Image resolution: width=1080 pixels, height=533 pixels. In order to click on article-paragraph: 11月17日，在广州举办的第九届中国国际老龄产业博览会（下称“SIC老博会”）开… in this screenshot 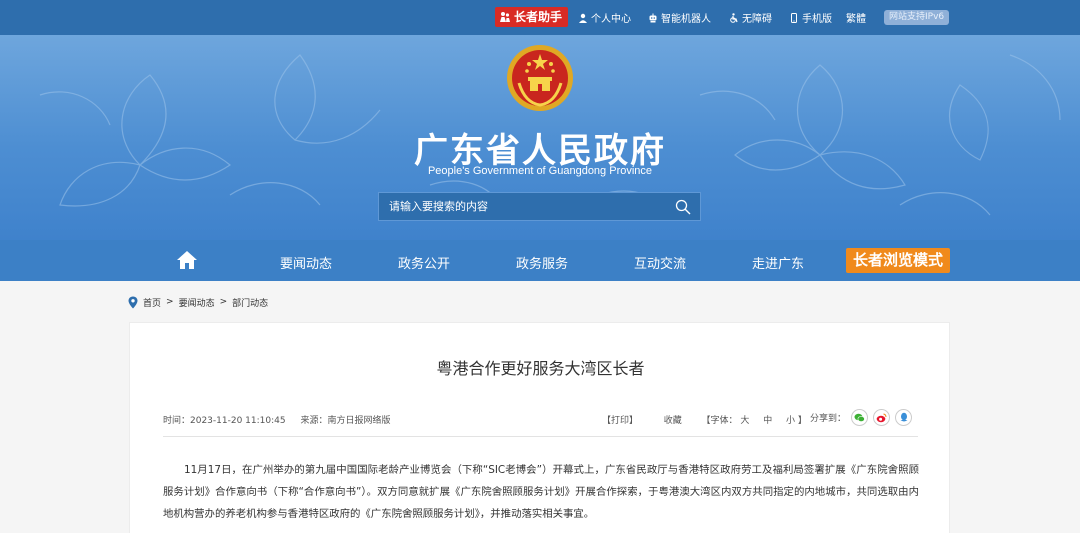, I will do `click(541, 492)`.